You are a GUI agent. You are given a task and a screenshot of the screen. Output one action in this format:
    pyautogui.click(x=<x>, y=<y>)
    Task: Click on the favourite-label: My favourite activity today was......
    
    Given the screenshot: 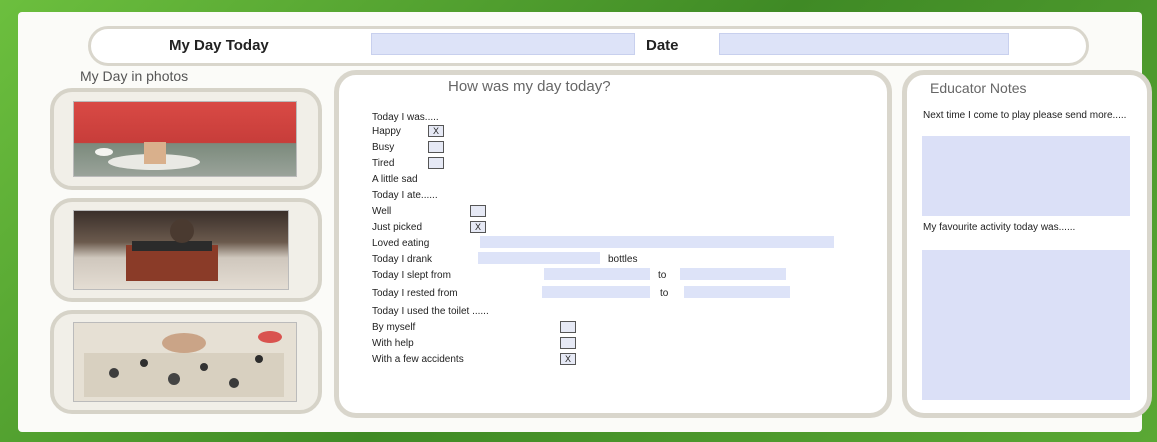 What is the action you would take?
    pyautogui.click(x=999, y=227)
    